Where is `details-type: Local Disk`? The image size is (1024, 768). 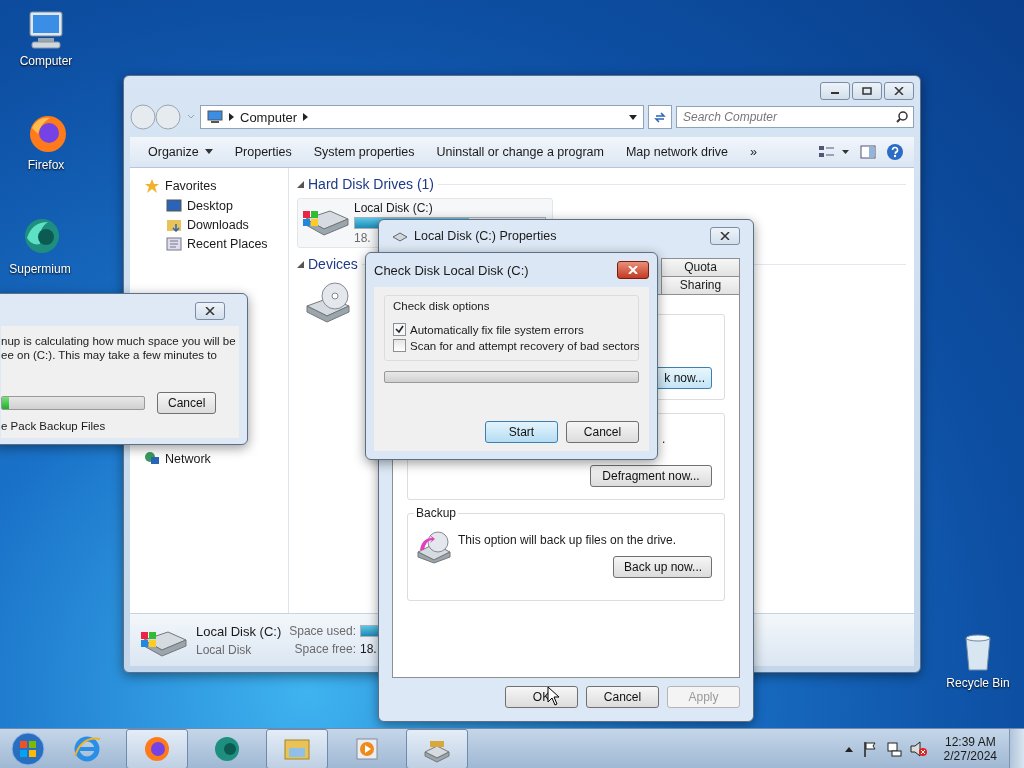
details-type: Local Disk is located at coordinates (224, 649).